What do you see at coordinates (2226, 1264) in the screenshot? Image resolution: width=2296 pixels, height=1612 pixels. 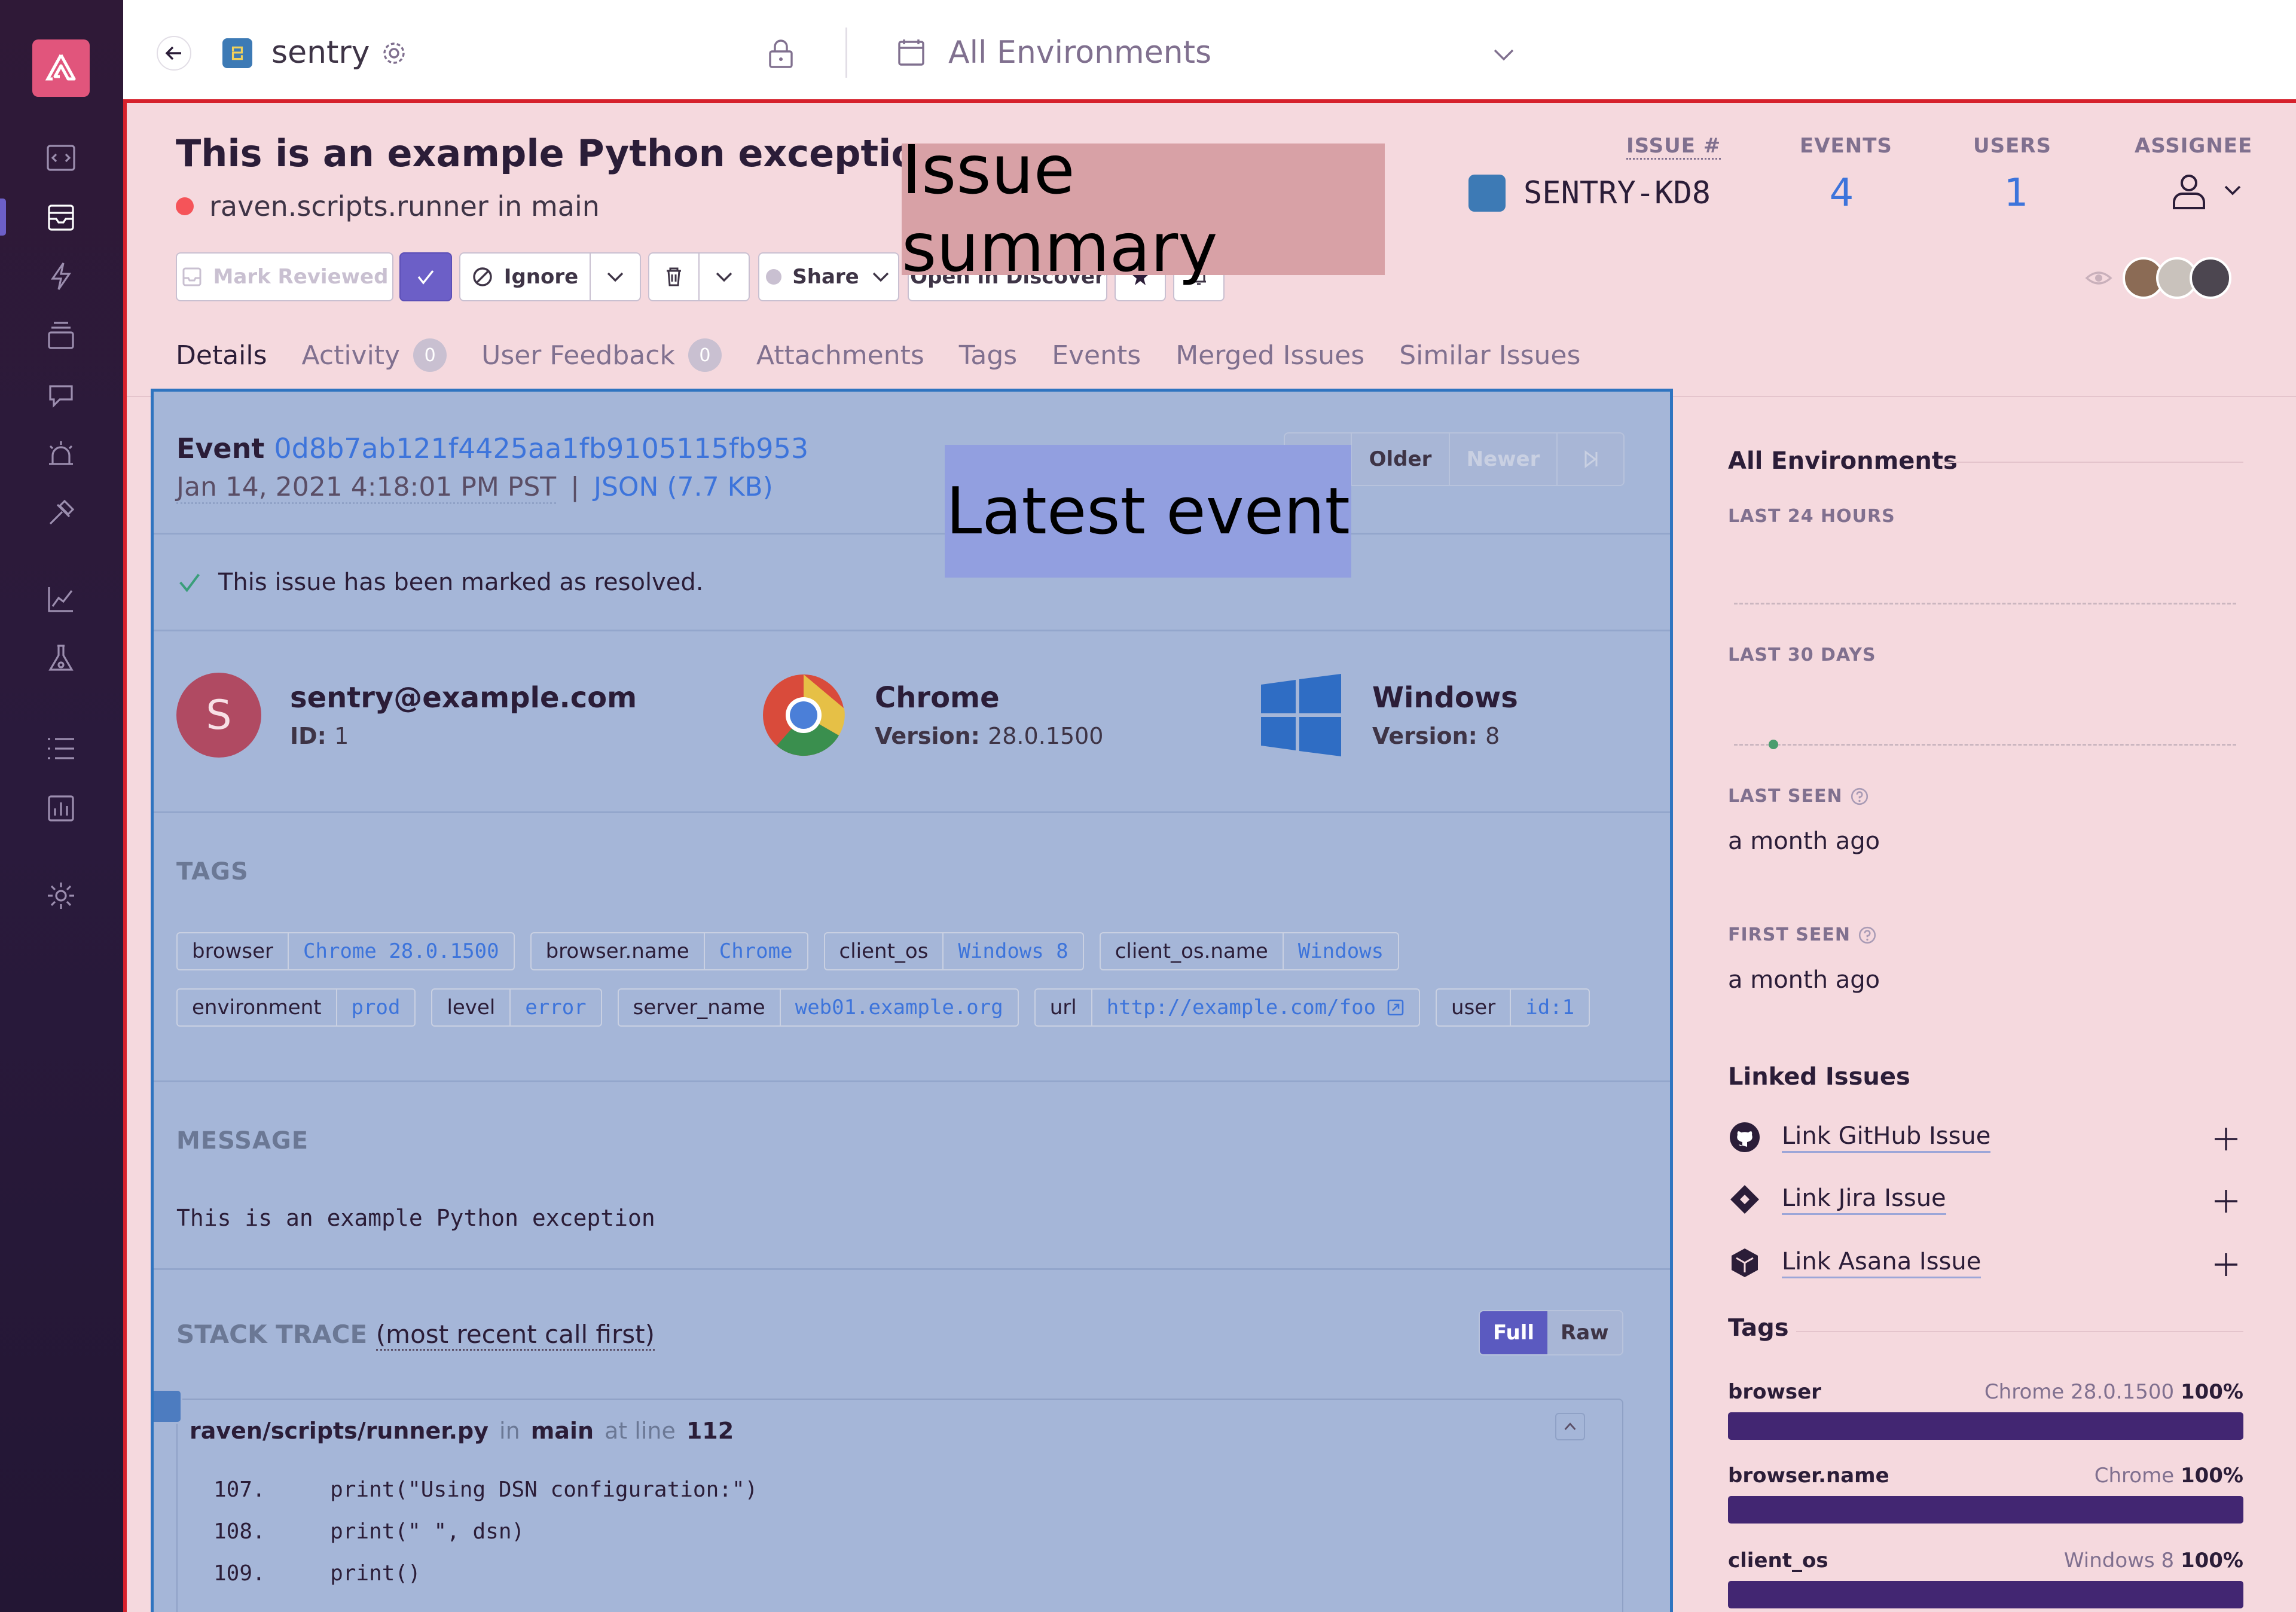 I see `add-asana-link-icon` at bounding box center [2226, 1264].